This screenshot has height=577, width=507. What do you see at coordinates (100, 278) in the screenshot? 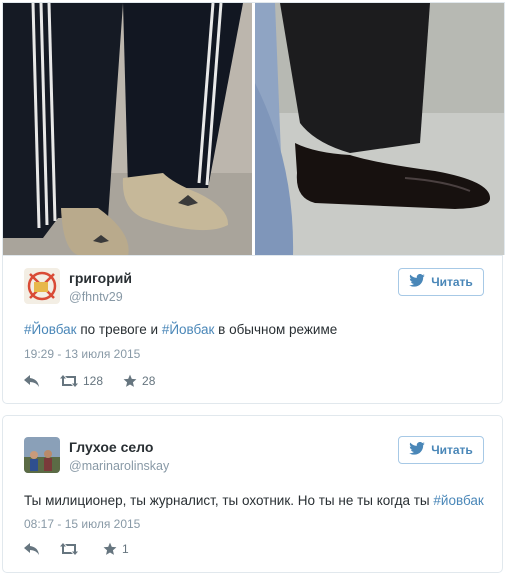
I see `user-name: григорий` at bounding box center [100, 278].